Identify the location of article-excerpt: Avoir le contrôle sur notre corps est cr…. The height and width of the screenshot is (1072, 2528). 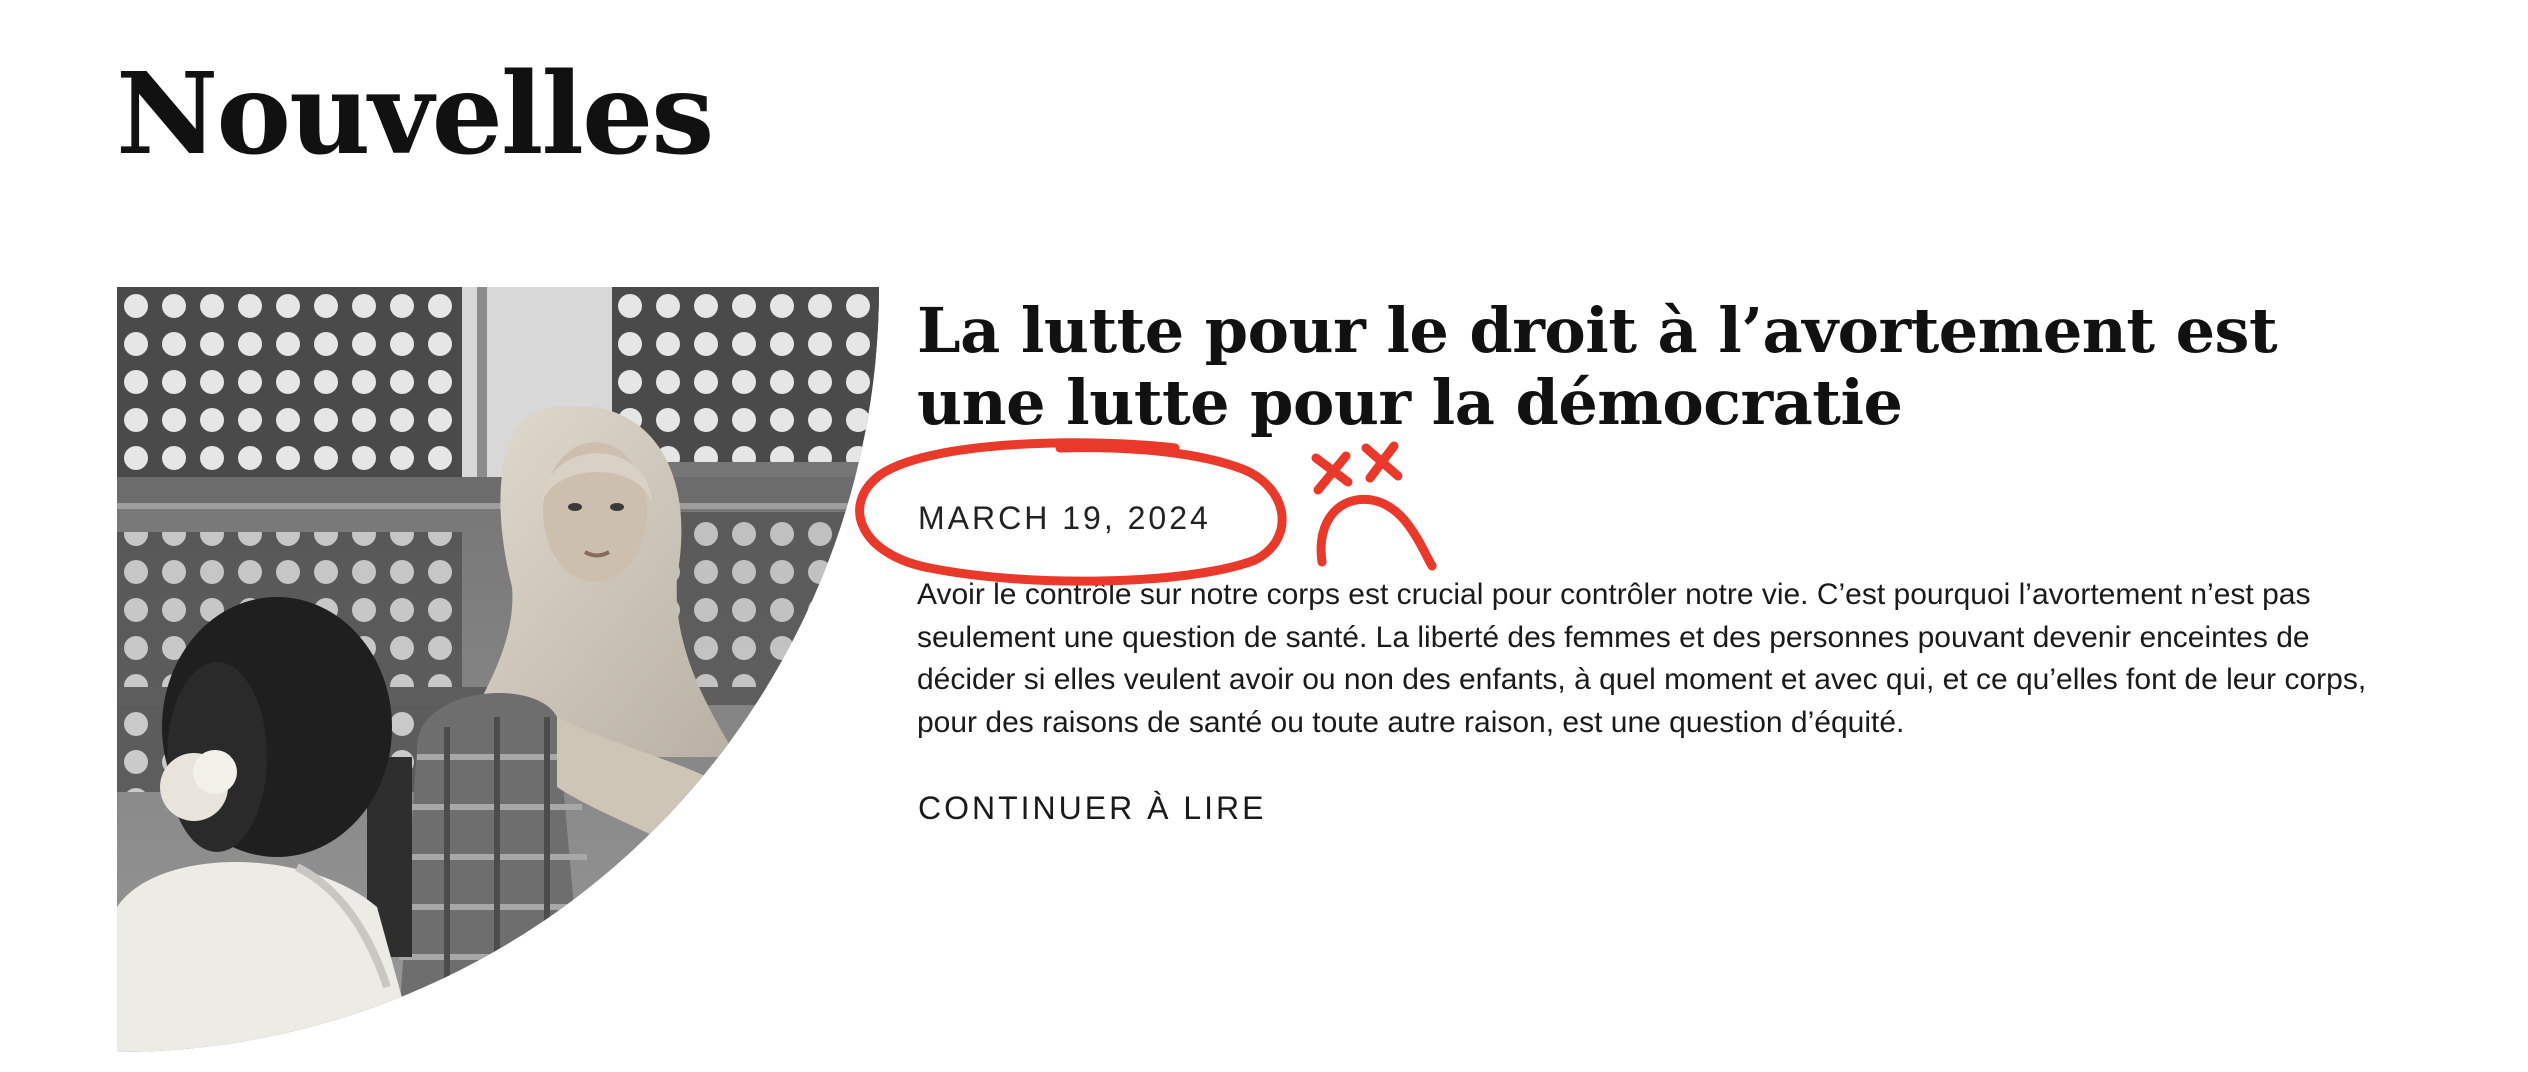
(1642, 658).